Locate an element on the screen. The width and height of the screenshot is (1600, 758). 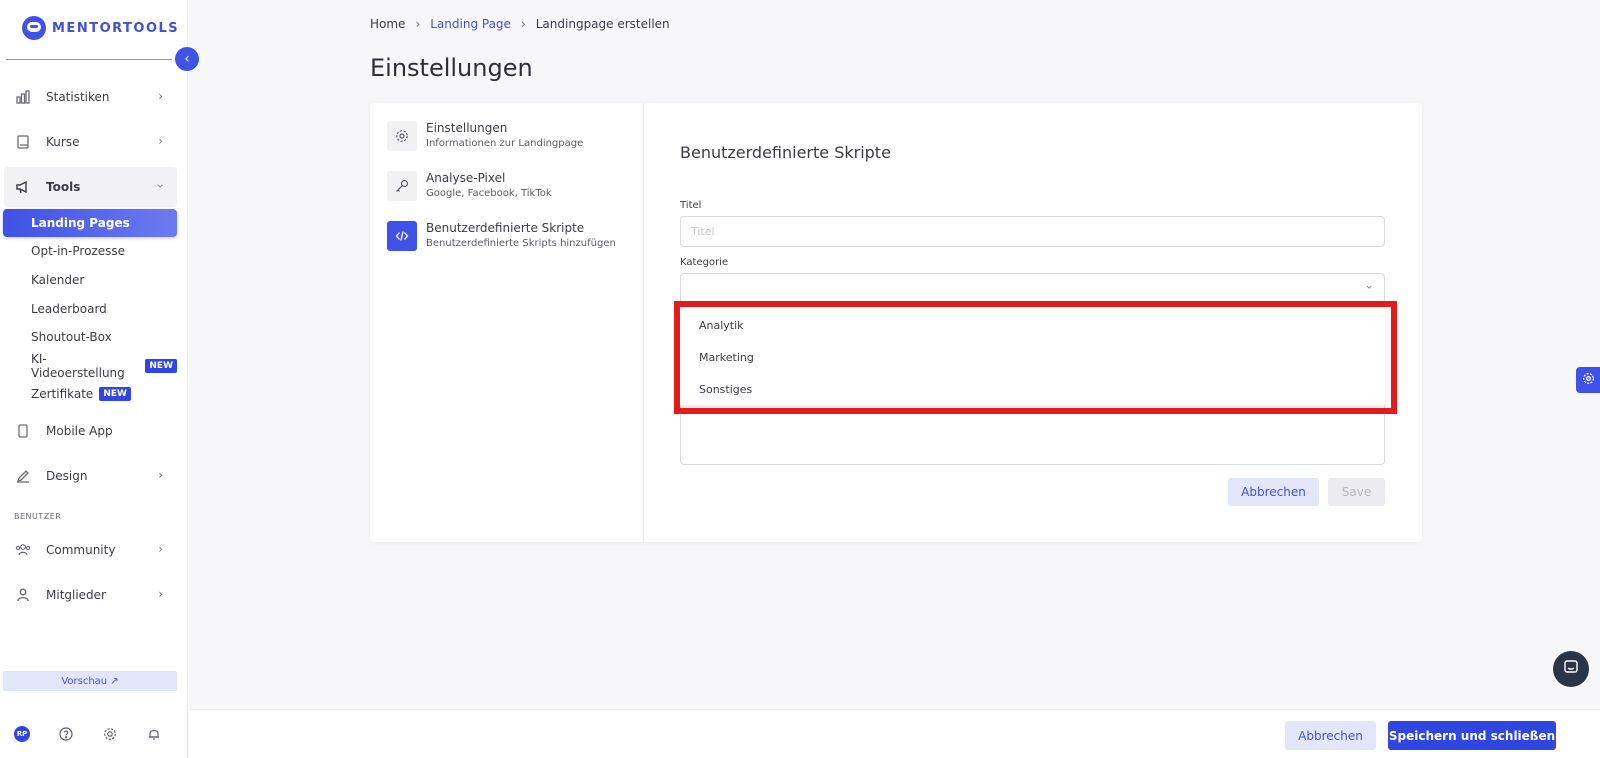
category-option-sonstiges: Sonstiges is located at coordinates (725, 389).